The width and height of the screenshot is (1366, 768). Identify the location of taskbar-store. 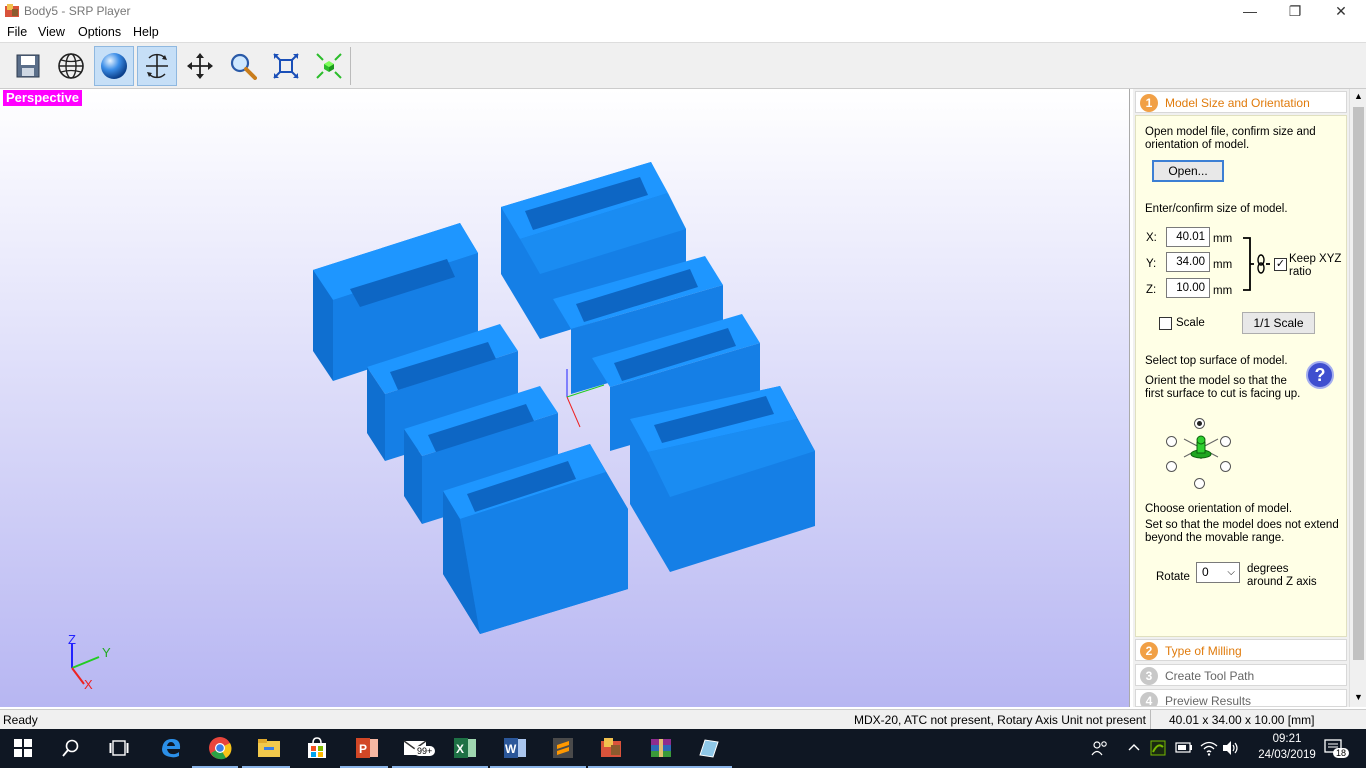
(317, 748).